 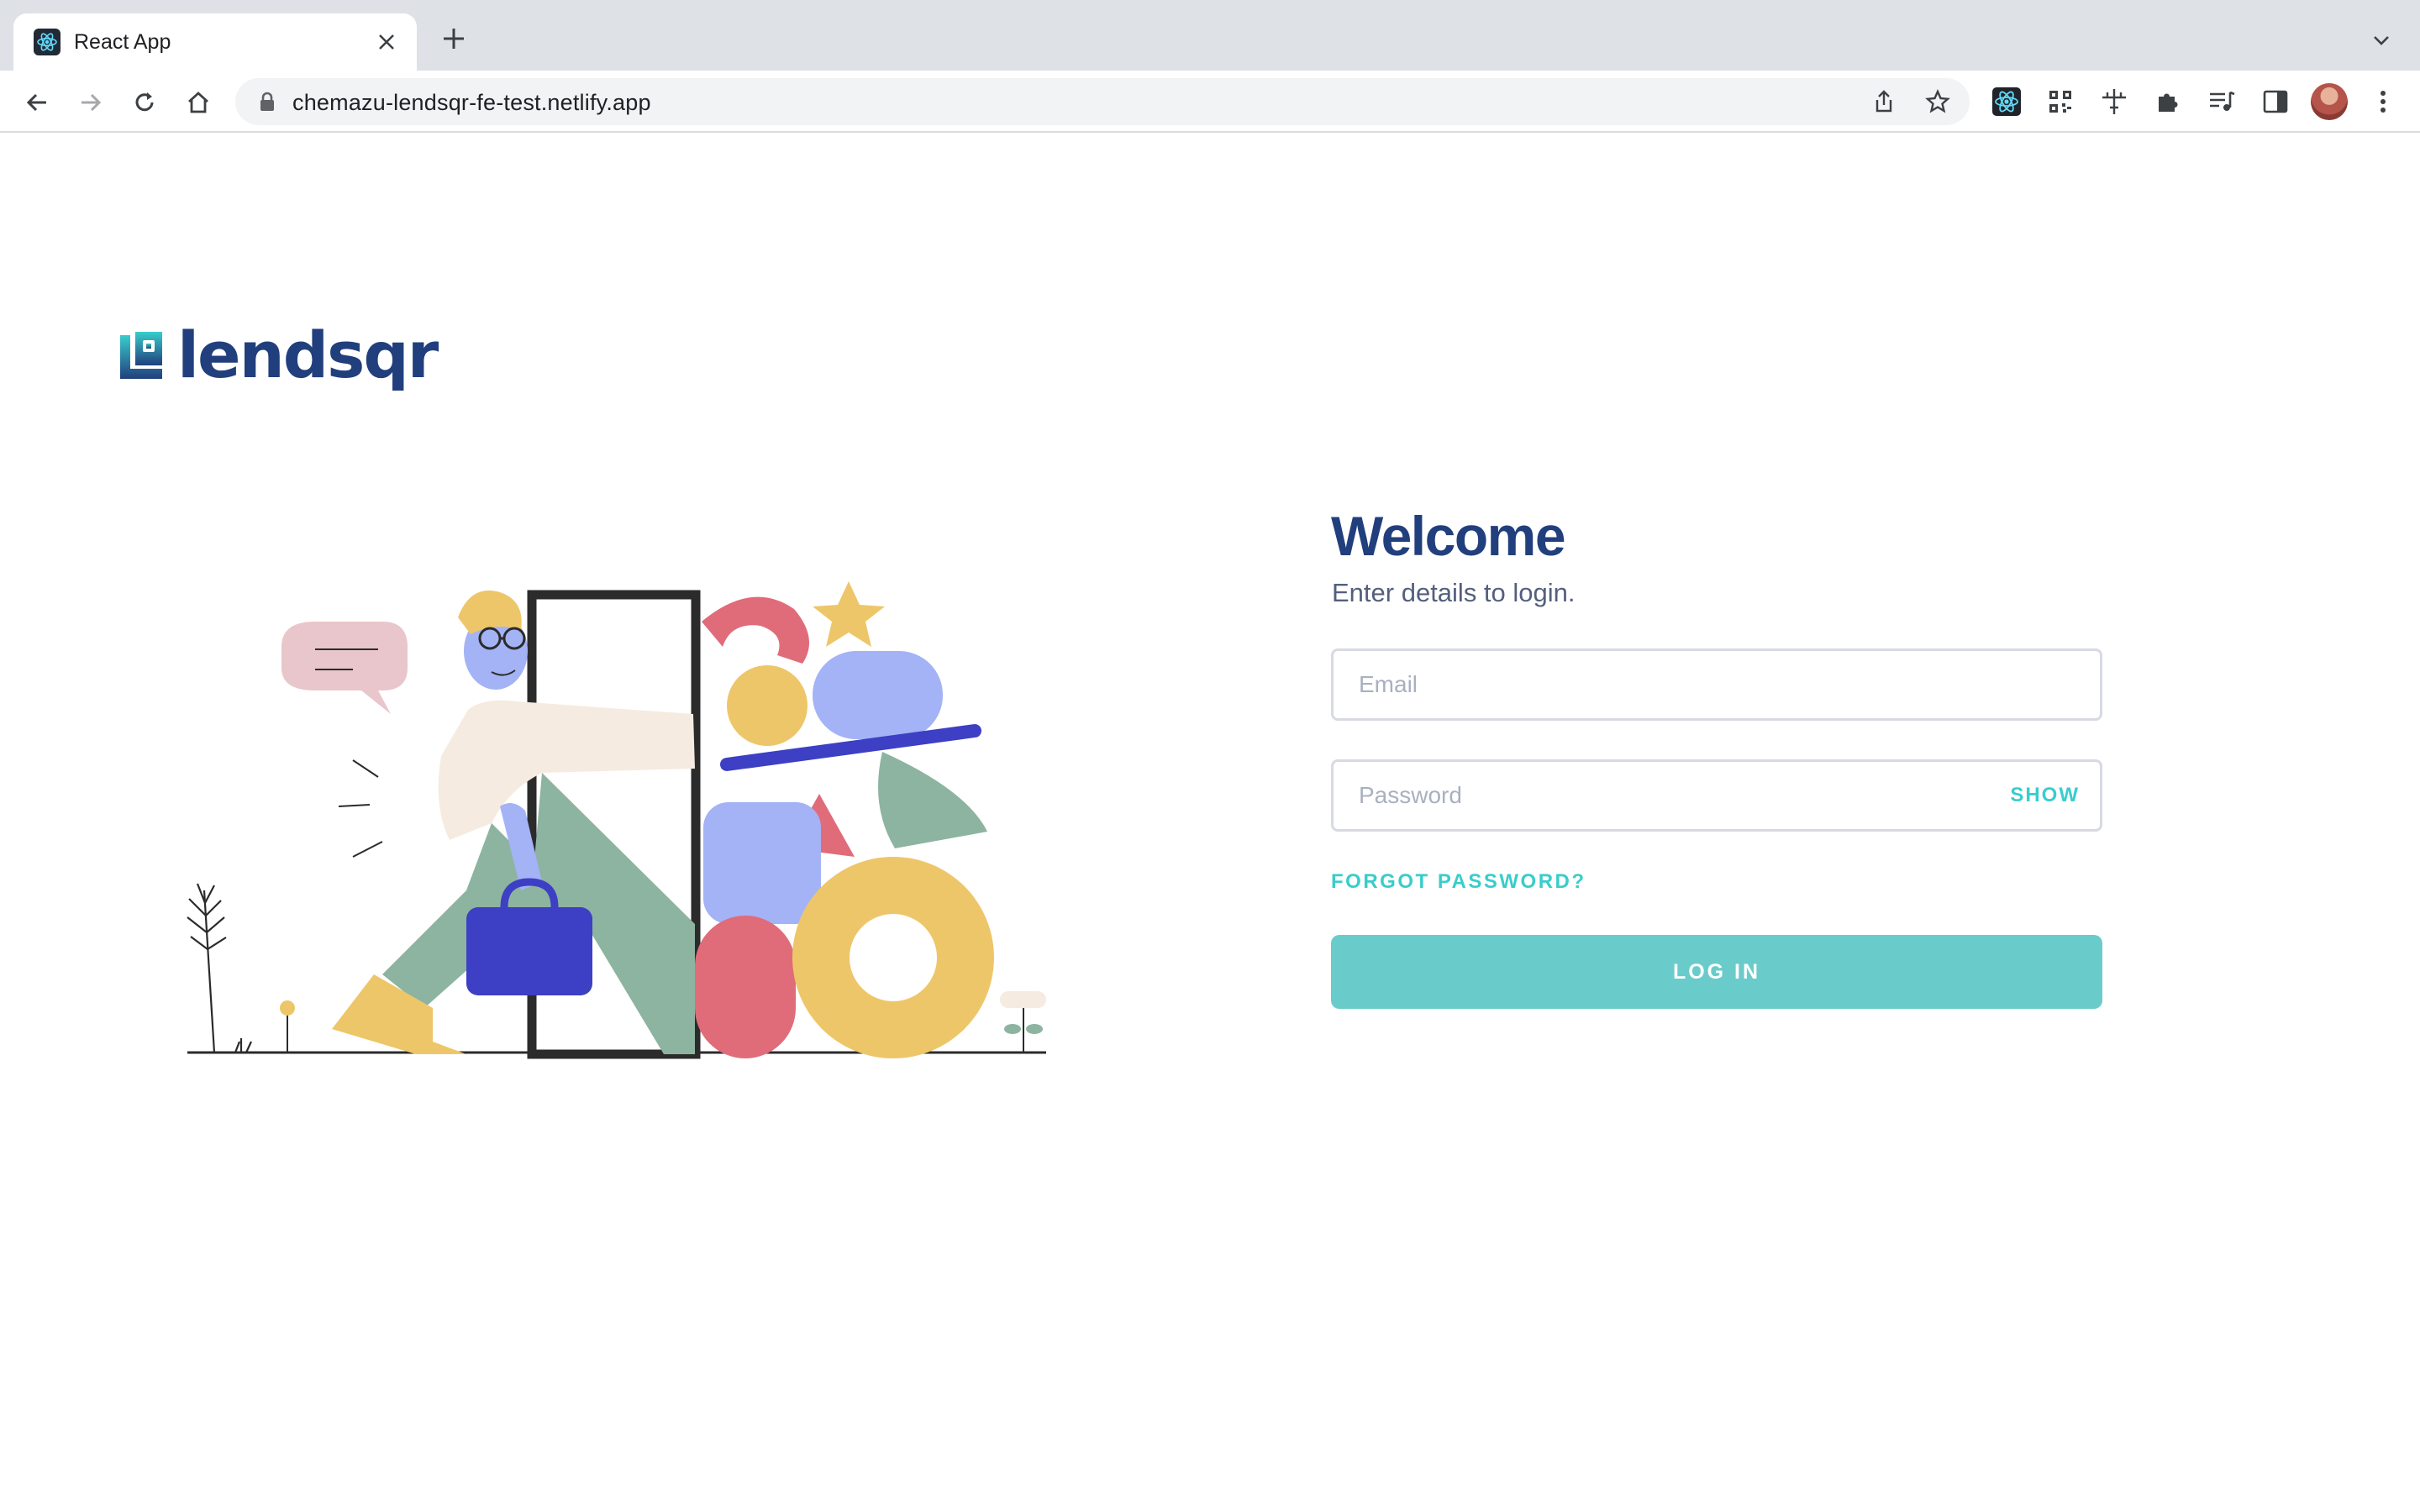 What do you see at coordinates (1448, 536) in the screenshot?
I see `page-title: Welcome` at bounding box center [1448, 536].